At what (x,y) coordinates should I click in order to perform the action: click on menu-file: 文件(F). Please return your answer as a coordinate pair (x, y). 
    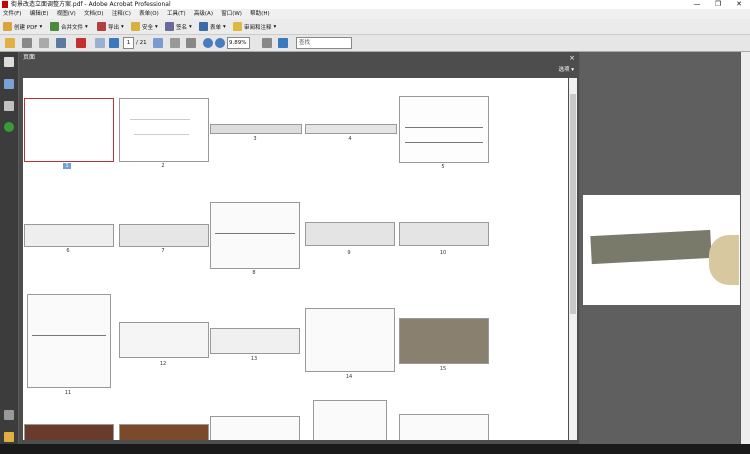
    Looking at the image, I should click on (12, 14).